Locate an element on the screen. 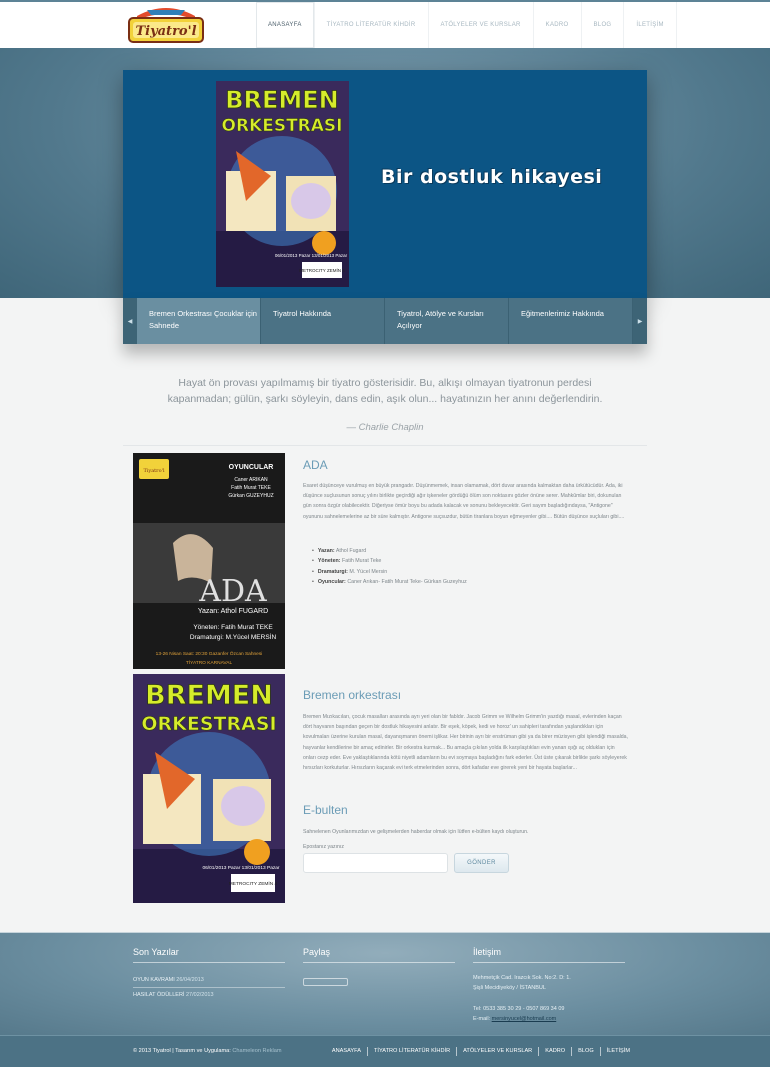 Image resolution: width=770 pixels, height=1067 pixels. svg-text: Dramaturgi: M.Yücel MERSİN is located at coordinates (233, 636).